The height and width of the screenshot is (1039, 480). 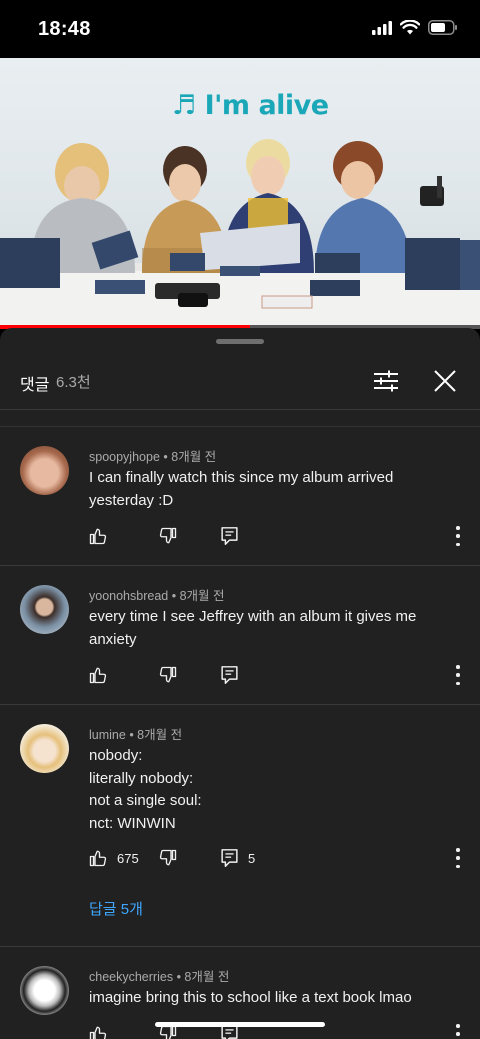 I want to click on reply-count: 5, so click(x=252, y=858).